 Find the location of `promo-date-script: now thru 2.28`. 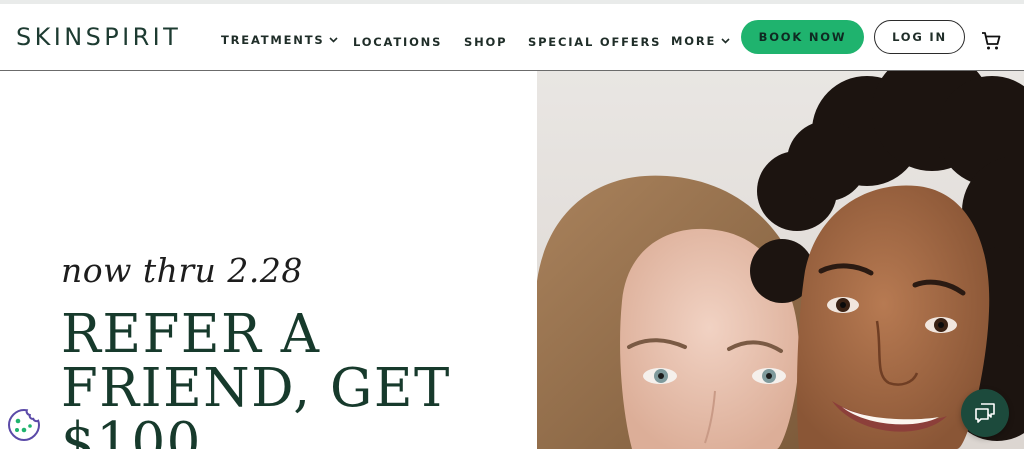

promo-date-script: now thru 2.28 is located at coordinates (182, 270).